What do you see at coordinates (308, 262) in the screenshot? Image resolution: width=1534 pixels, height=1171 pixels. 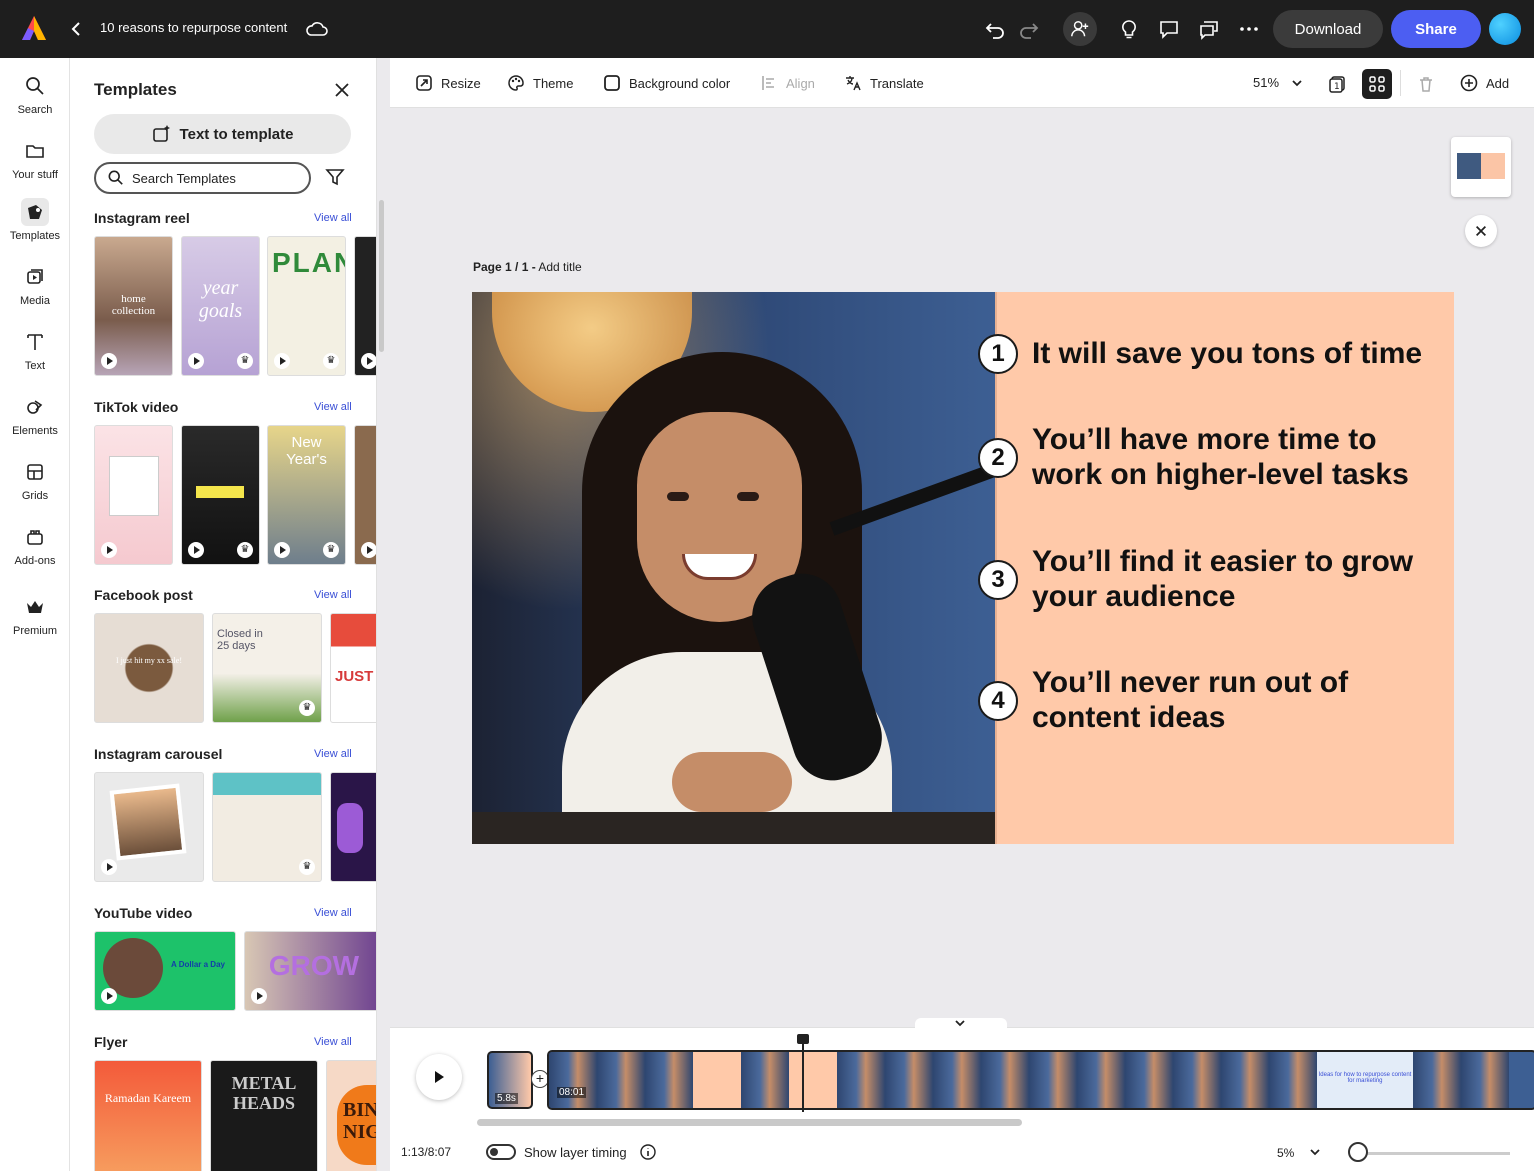 I see `thumb-text: PLAN` at bounding box center [308, 262].